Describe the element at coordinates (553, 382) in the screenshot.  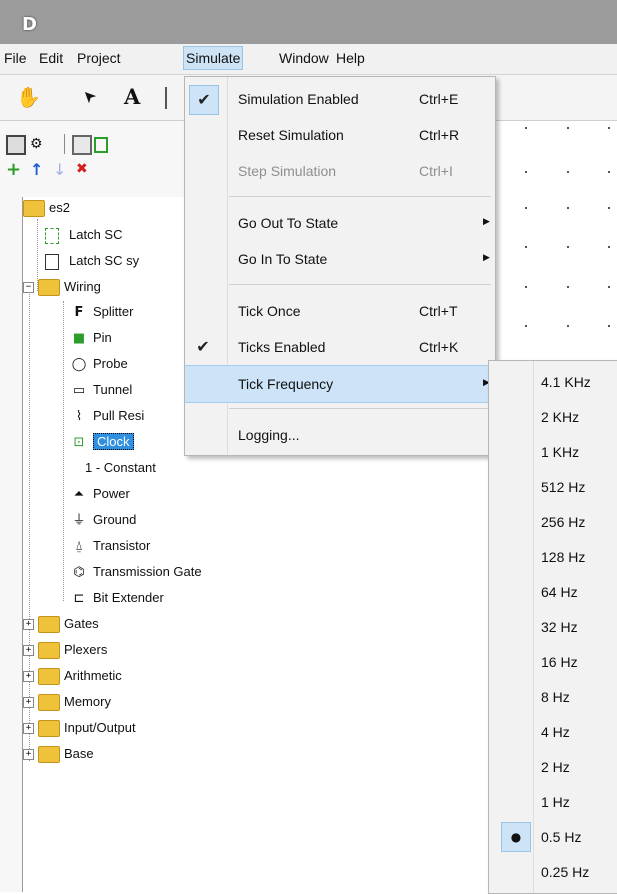
I see `freq-option: 4.1 KHz` at that location.